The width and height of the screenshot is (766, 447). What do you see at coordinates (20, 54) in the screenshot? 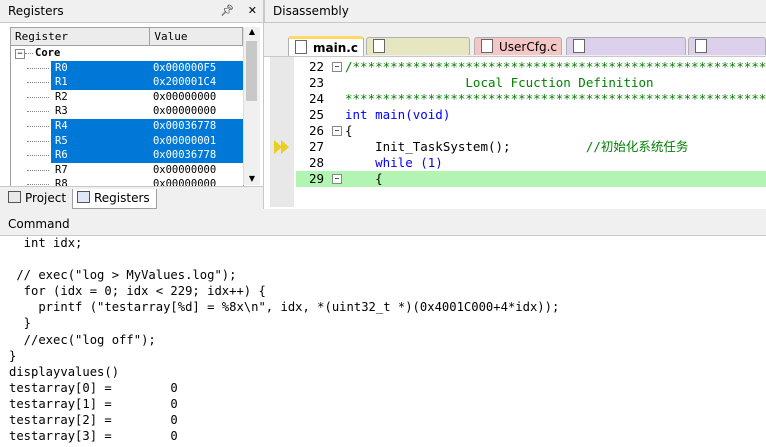
I see `collapse-icon: −` at bounding box center [20, 54].